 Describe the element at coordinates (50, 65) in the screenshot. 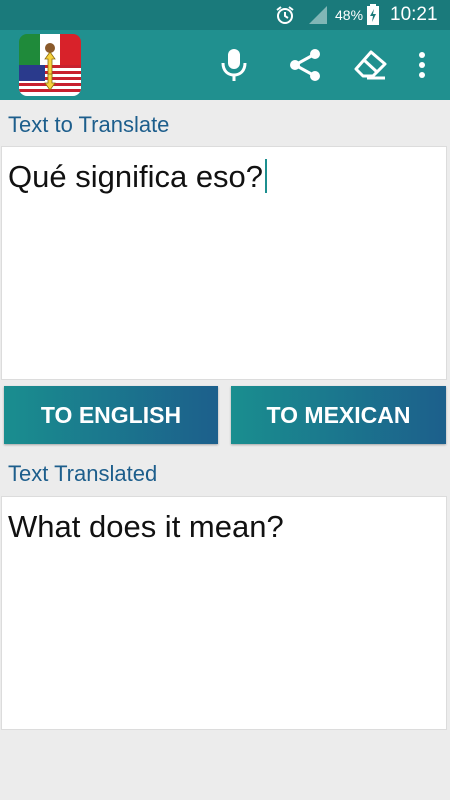

I see `mexico-usa-flags-logo` at that location.